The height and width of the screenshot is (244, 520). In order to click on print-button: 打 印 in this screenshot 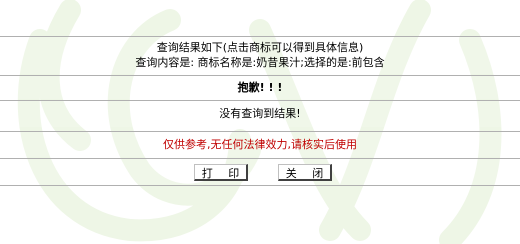, I will do `click(221, 172)`.